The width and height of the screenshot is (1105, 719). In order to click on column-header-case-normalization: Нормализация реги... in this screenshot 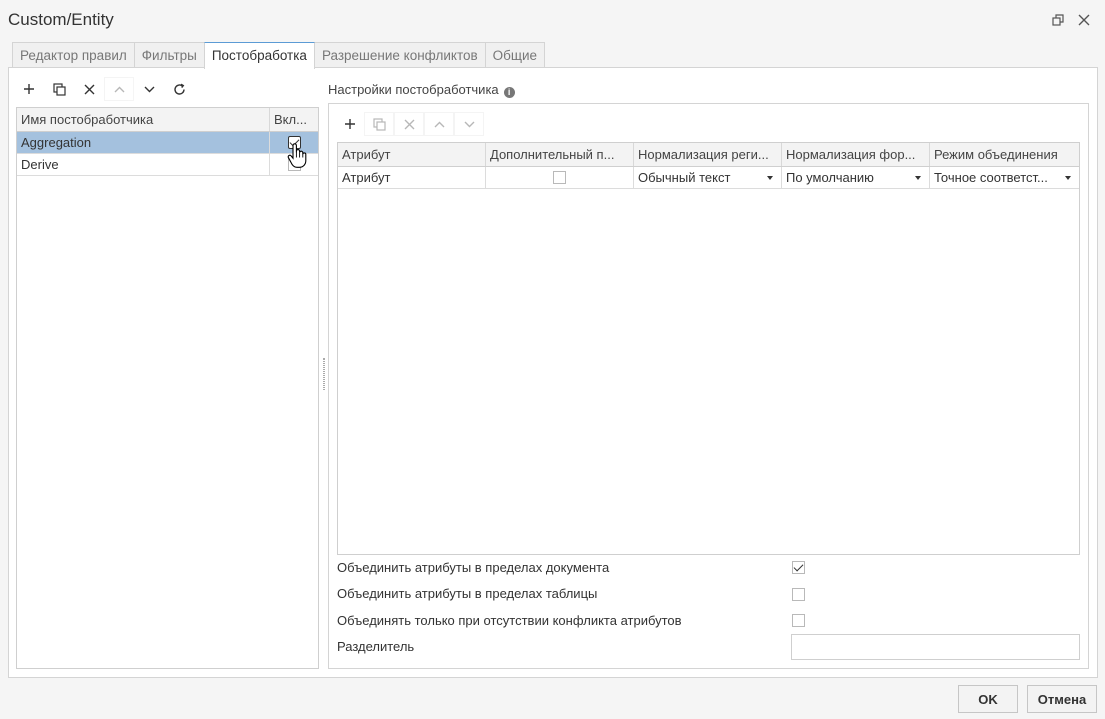, I will do `click(708, 154)`.